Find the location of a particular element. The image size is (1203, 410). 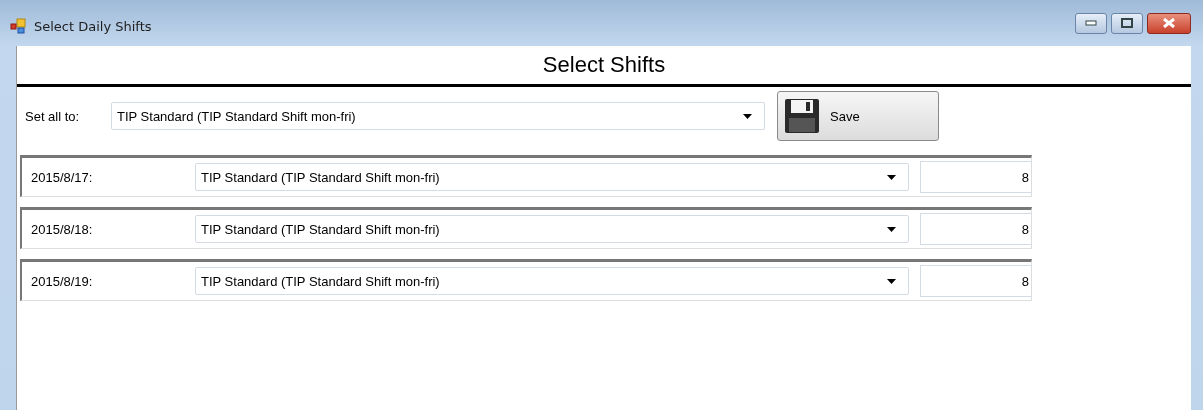

set-all-label: Set all to: is located at coordinates (53, 116).